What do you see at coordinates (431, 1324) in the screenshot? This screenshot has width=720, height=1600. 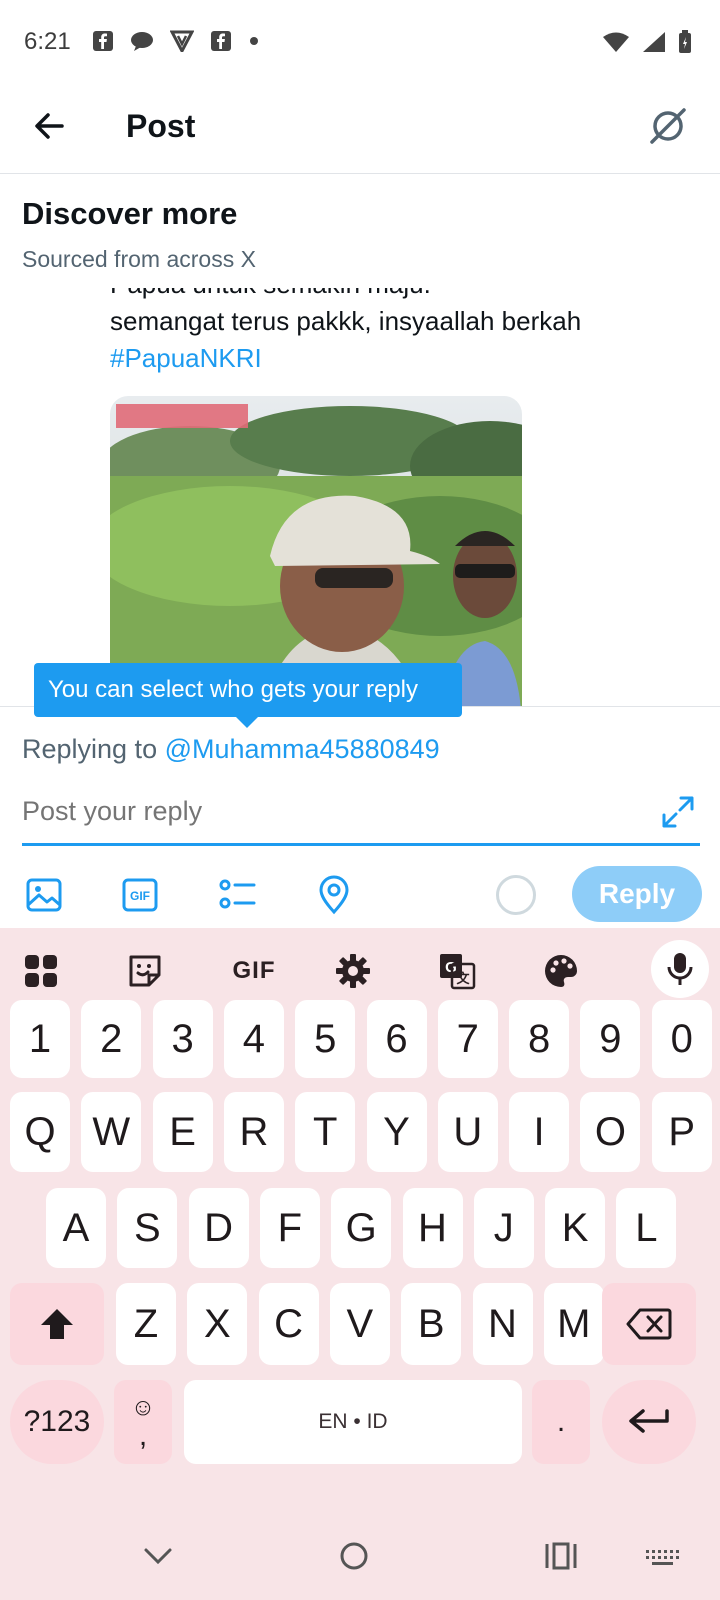 I see `key-b: B` at bounding box center [431, 1324].